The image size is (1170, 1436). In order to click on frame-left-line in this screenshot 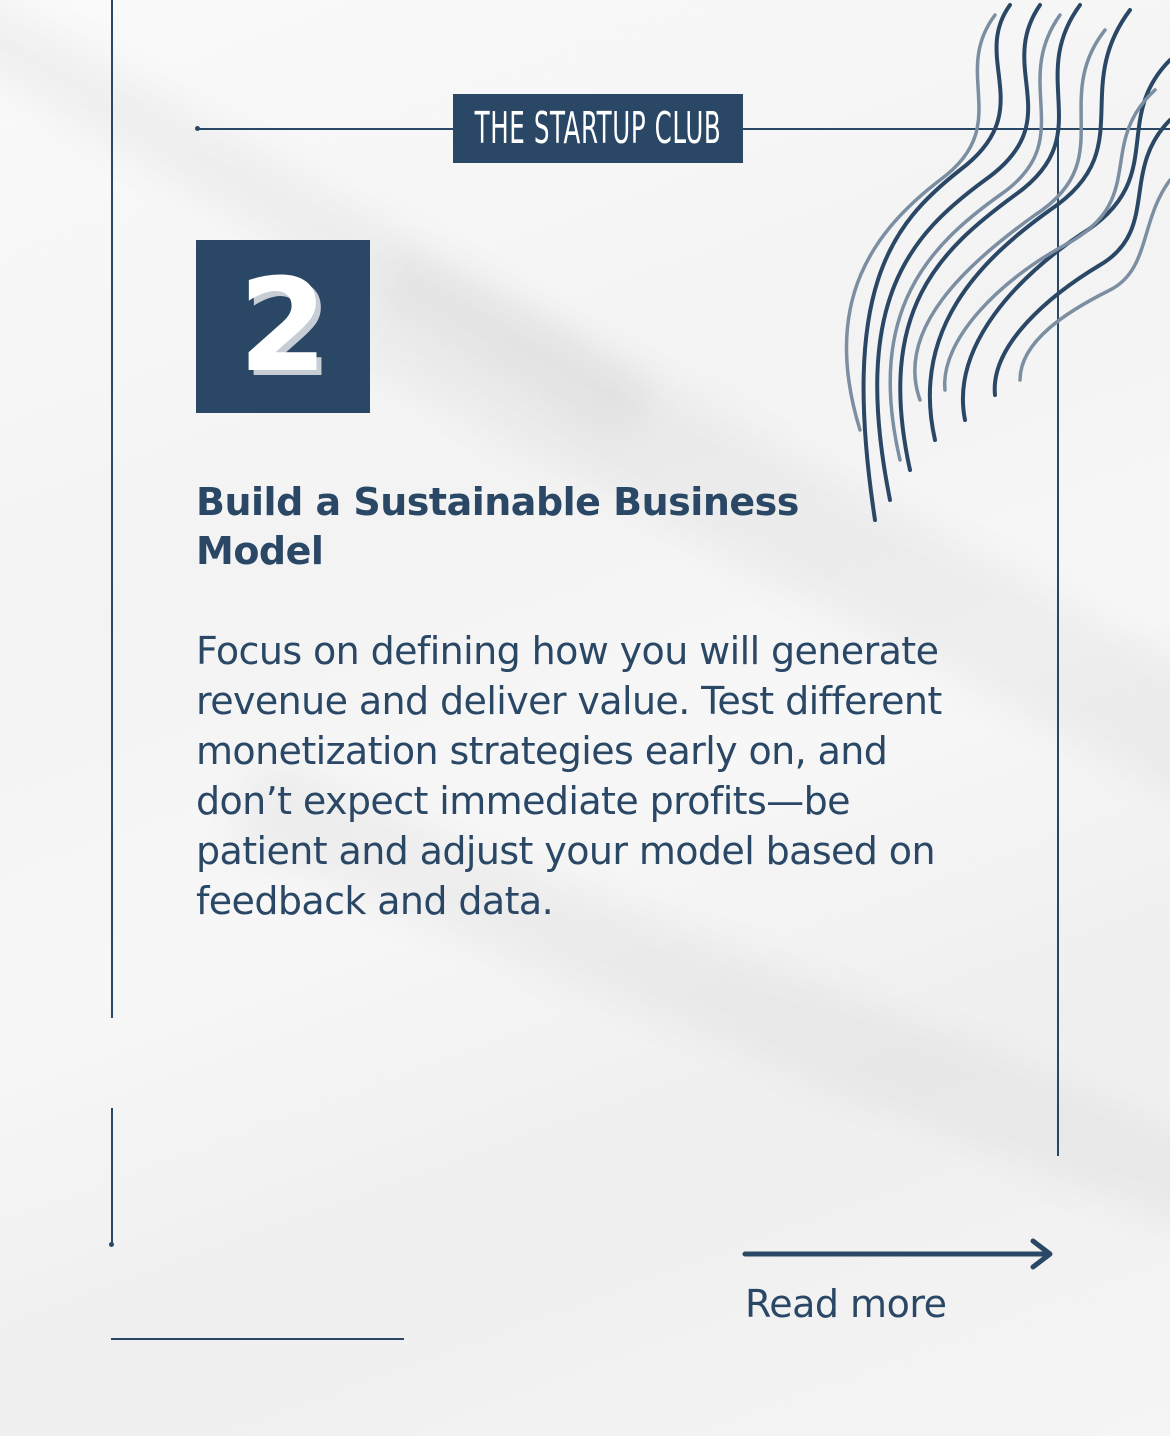, I will do `click(112, 509)`.